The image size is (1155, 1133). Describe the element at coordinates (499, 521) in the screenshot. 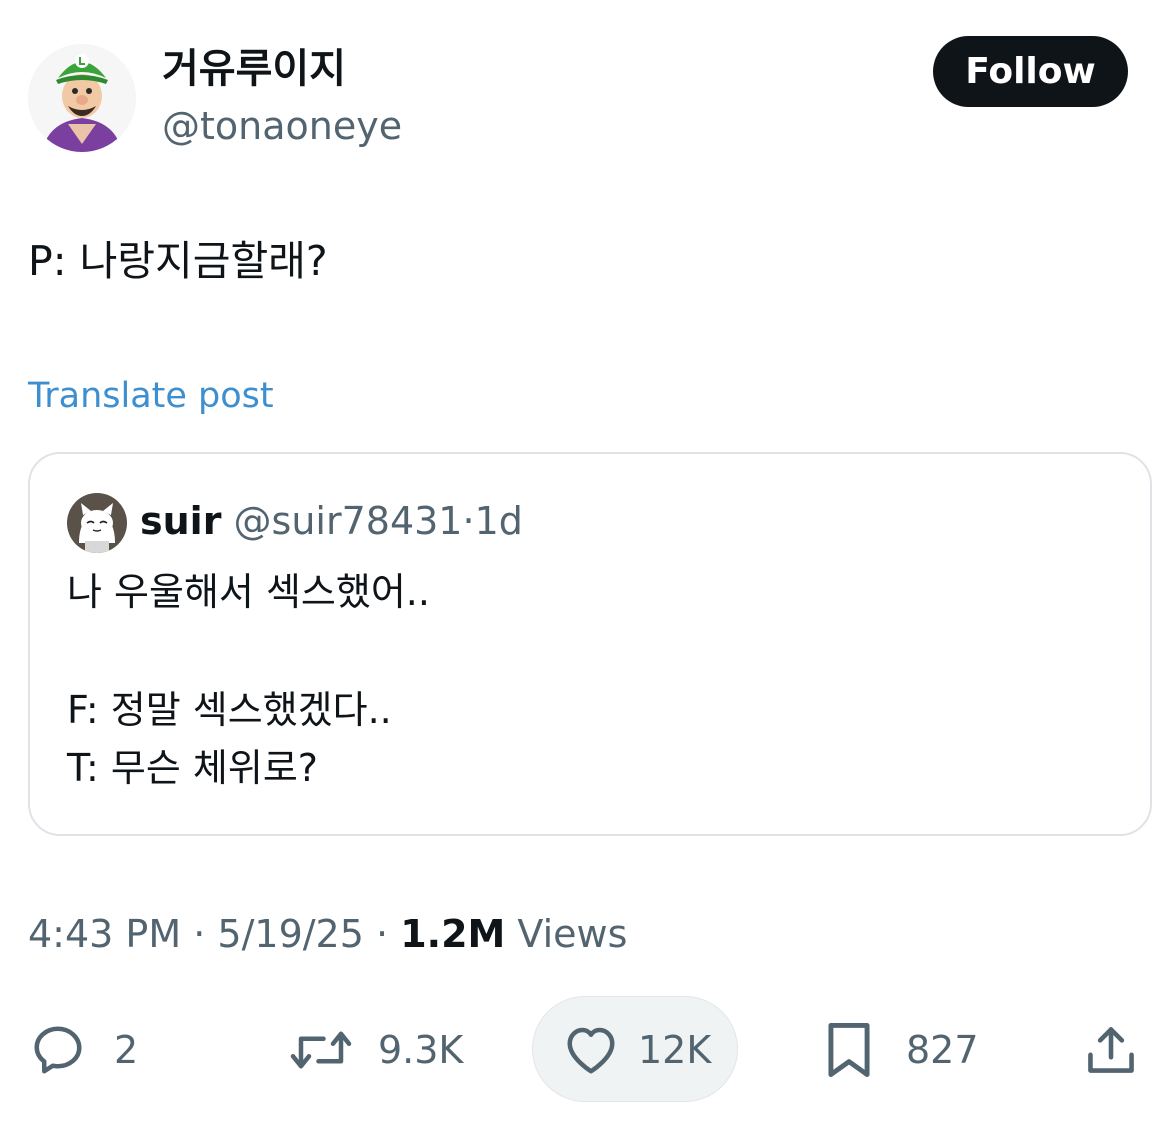

I see `quoted-time: 1d` at that location.